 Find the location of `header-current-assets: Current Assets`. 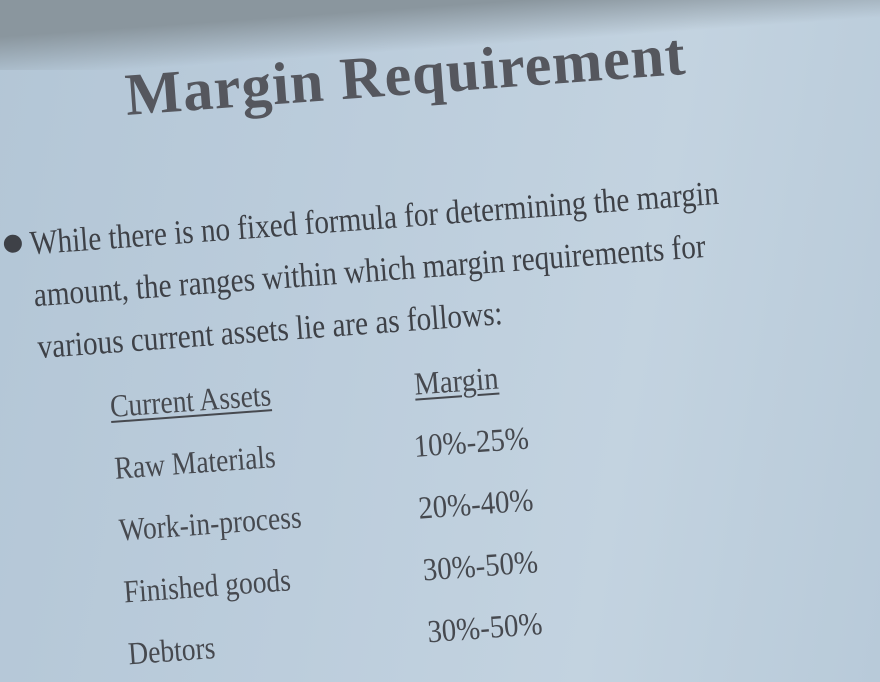

header-current-assets: Current Assets is located at coordinates (190, 400).